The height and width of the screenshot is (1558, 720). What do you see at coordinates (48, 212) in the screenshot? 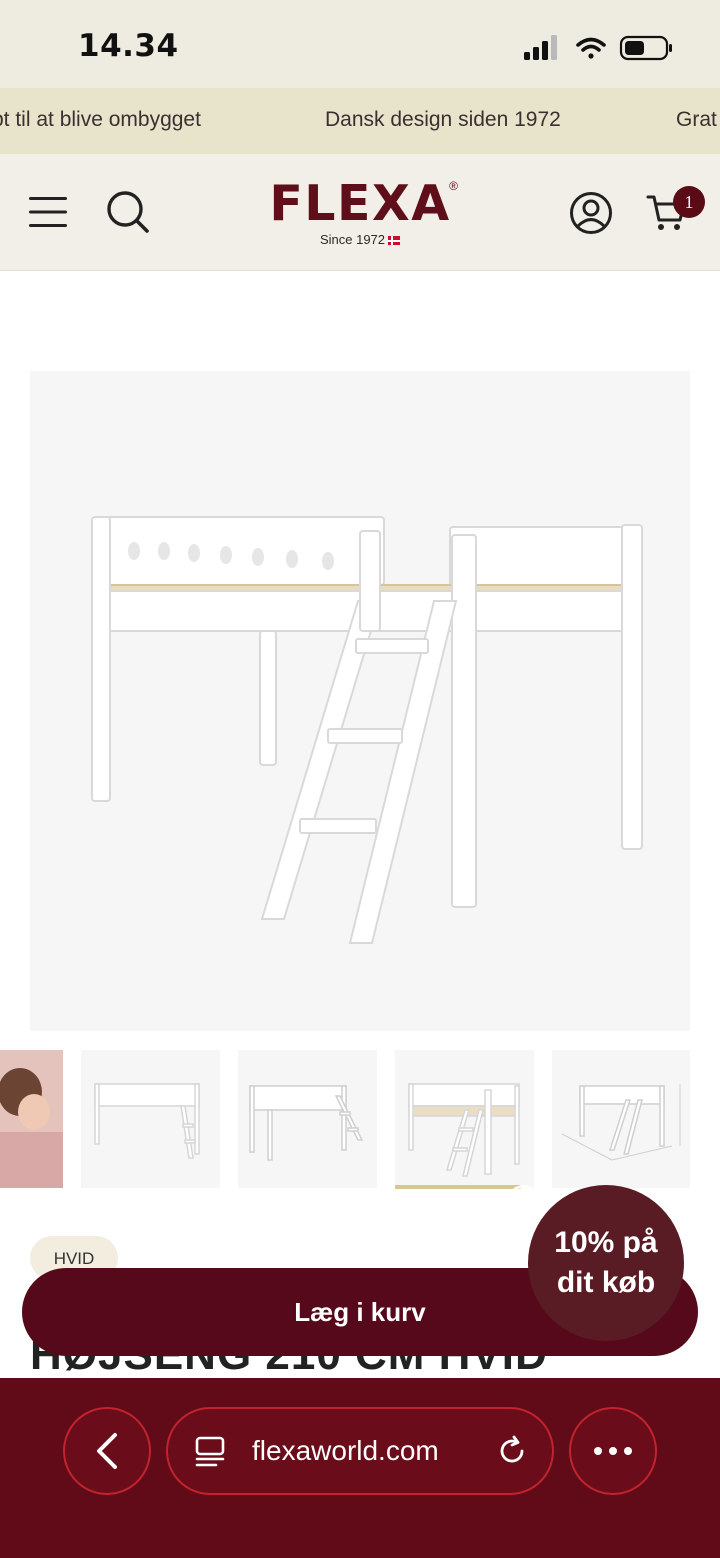
I see `menu-icon` at bounding box center [48, 212].